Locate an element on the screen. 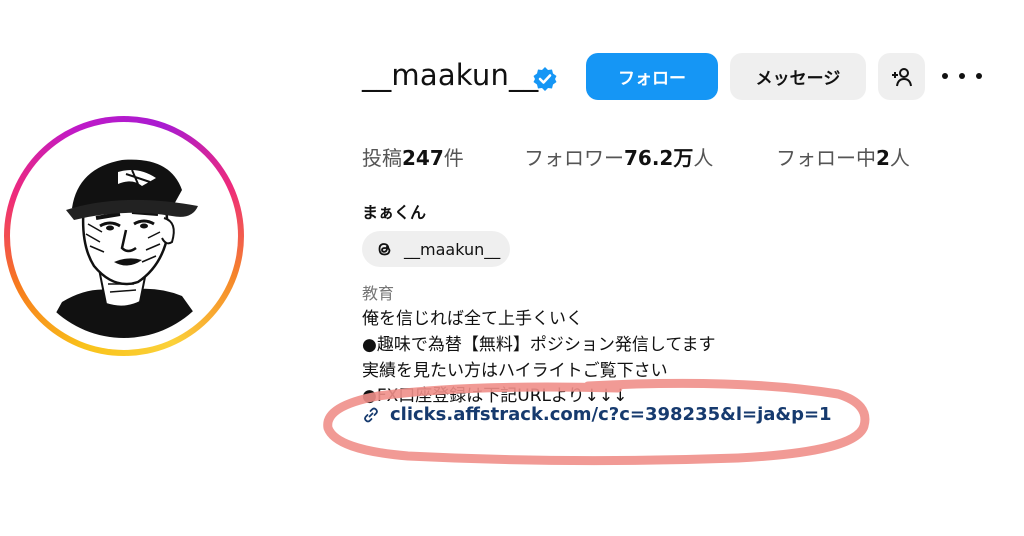 The height and width of the screenshot is (536, 1024). follow-button: フォロー is located at coordinates (652, 76).